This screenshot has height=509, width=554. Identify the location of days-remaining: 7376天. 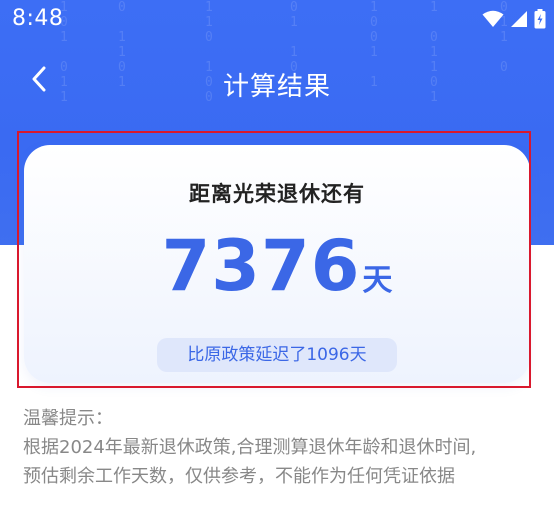
(277, 266).